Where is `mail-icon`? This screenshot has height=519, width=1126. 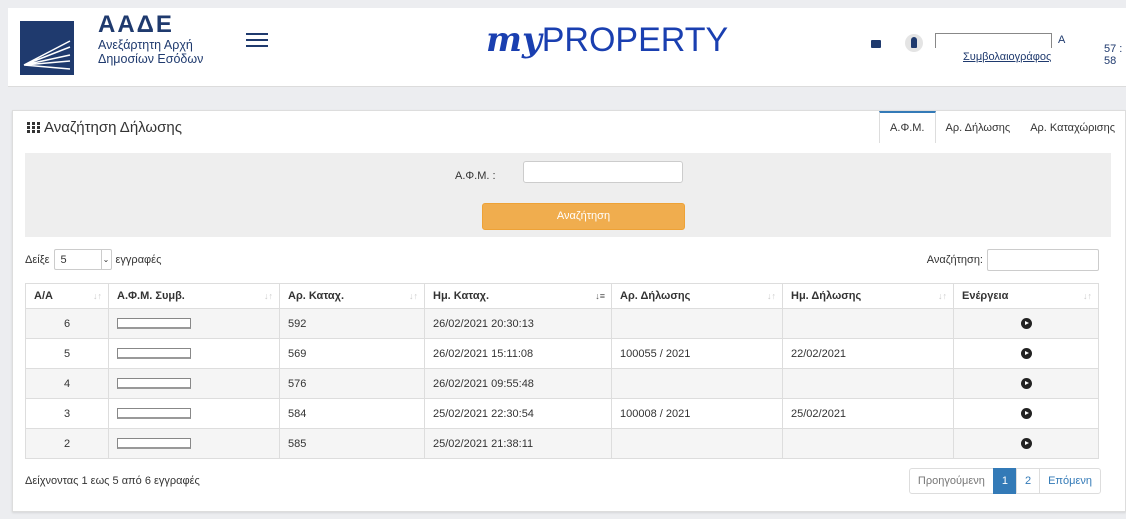
mail-icon is located at coordinates (876, 44).